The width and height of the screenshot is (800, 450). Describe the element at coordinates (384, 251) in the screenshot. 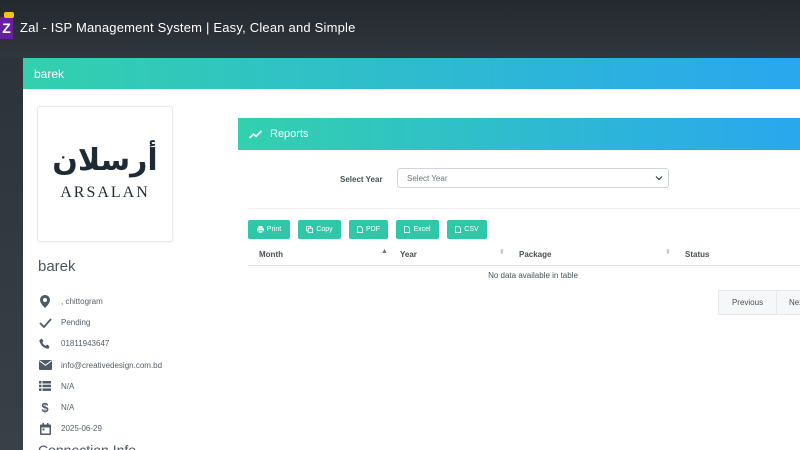

I see `sort-asc-icon: ▲` at that location.